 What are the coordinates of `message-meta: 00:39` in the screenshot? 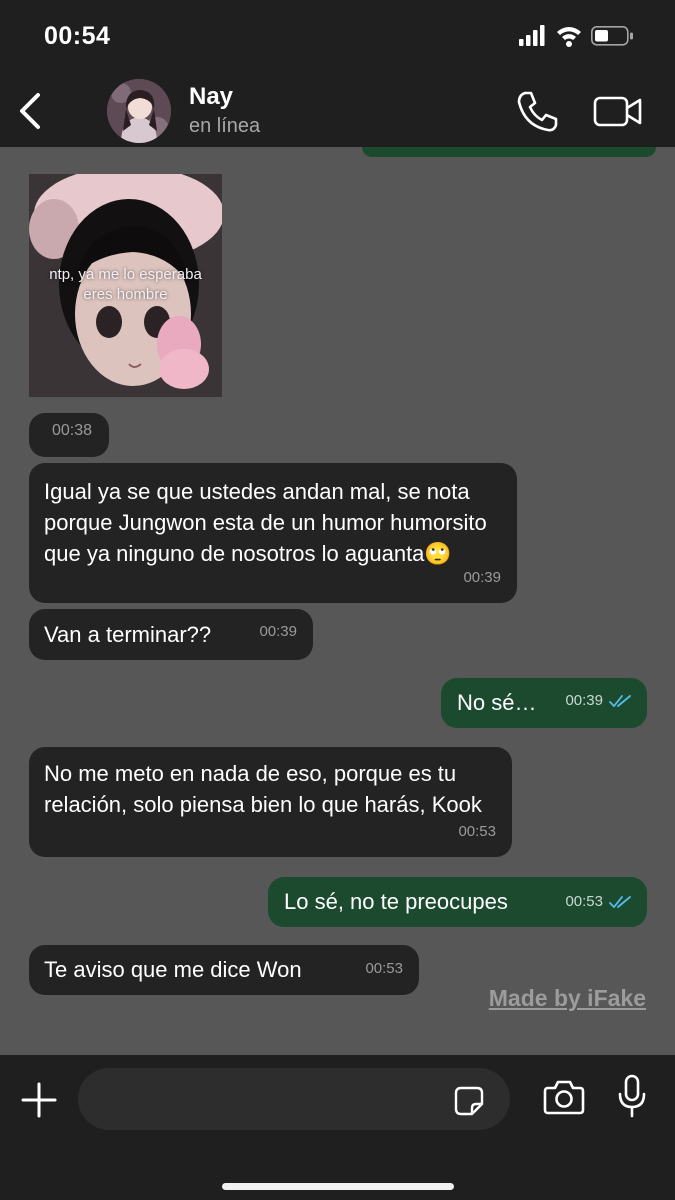 It's located at (599, 700).